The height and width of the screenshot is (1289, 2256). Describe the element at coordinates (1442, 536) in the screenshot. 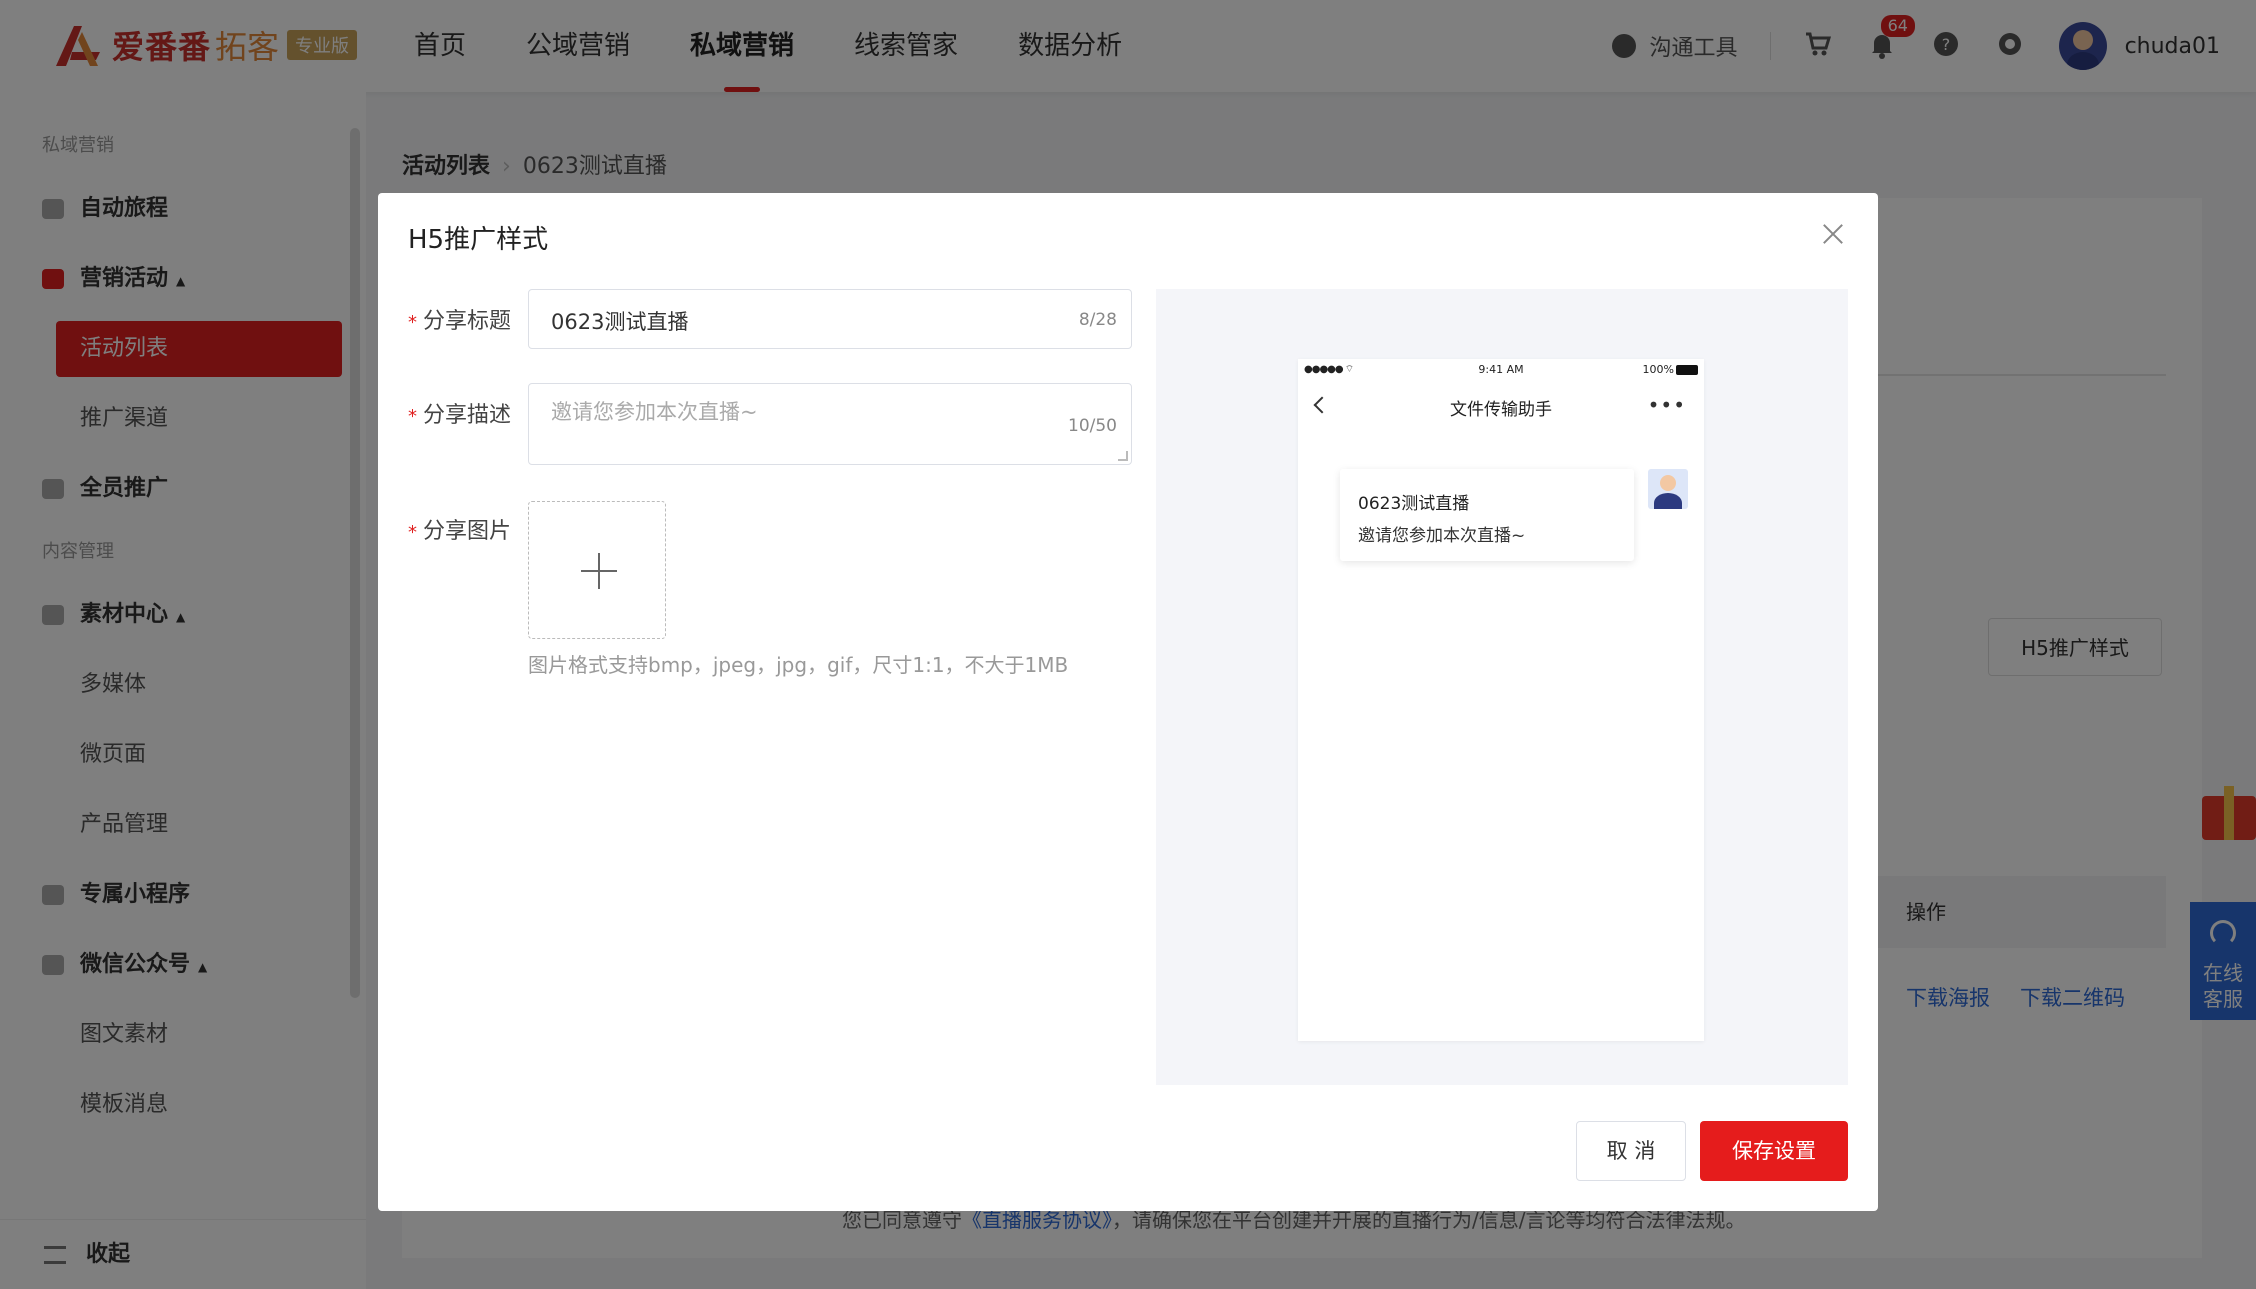

I see `card-desc: 邀请您参加本次直播~` at that location.